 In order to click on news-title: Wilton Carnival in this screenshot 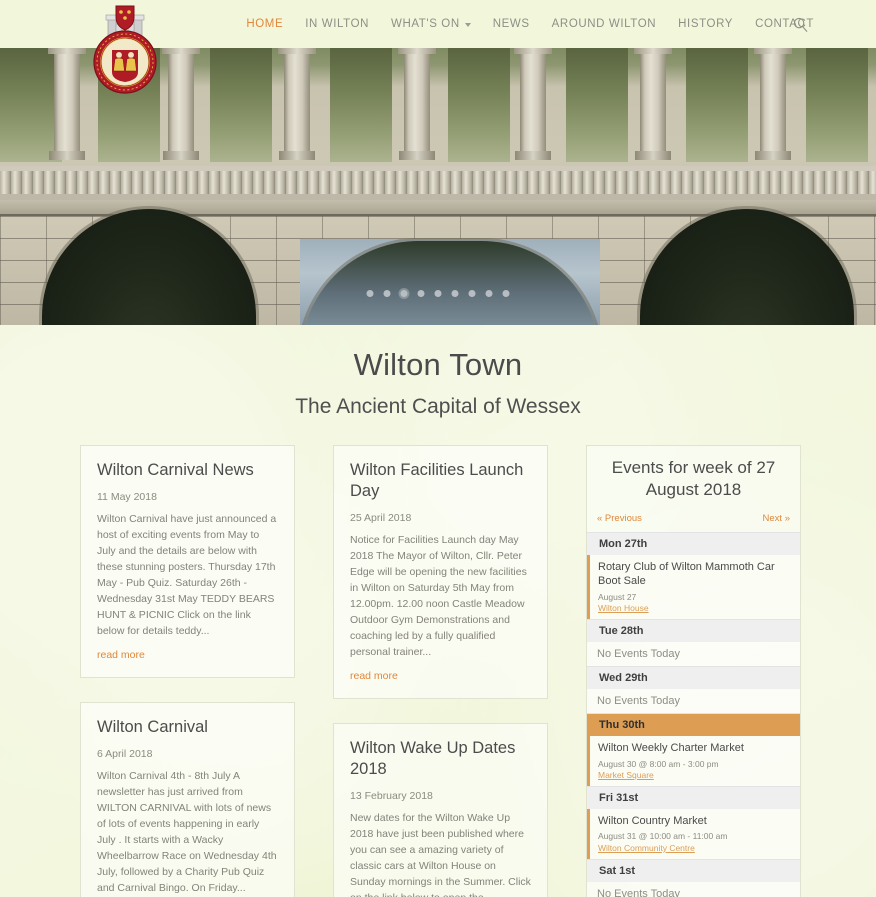, I will do `click(152, 726)`.